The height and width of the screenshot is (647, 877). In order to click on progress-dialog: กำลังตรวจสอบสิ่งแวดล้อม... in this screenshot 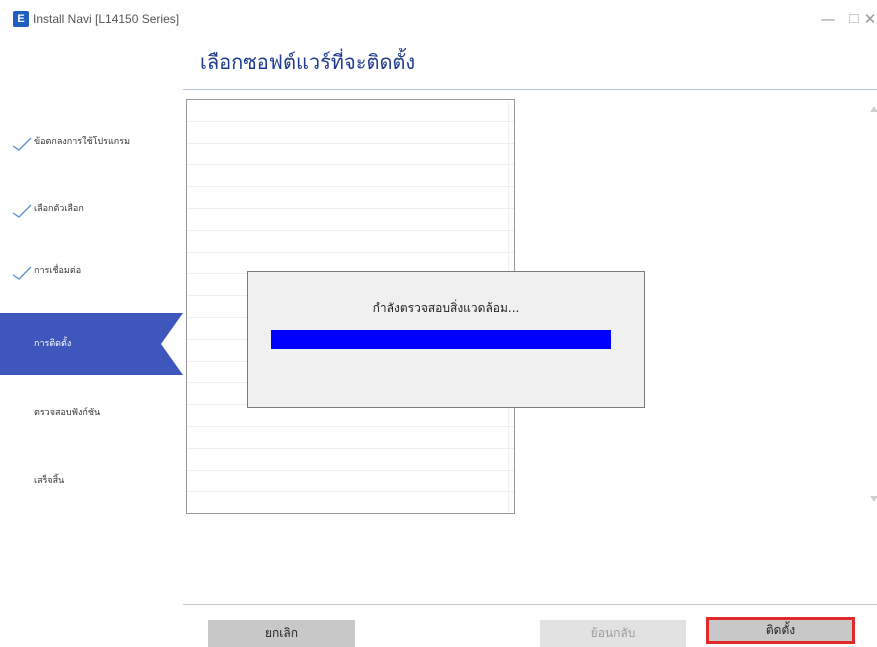, I will do `click(446, 339)`.